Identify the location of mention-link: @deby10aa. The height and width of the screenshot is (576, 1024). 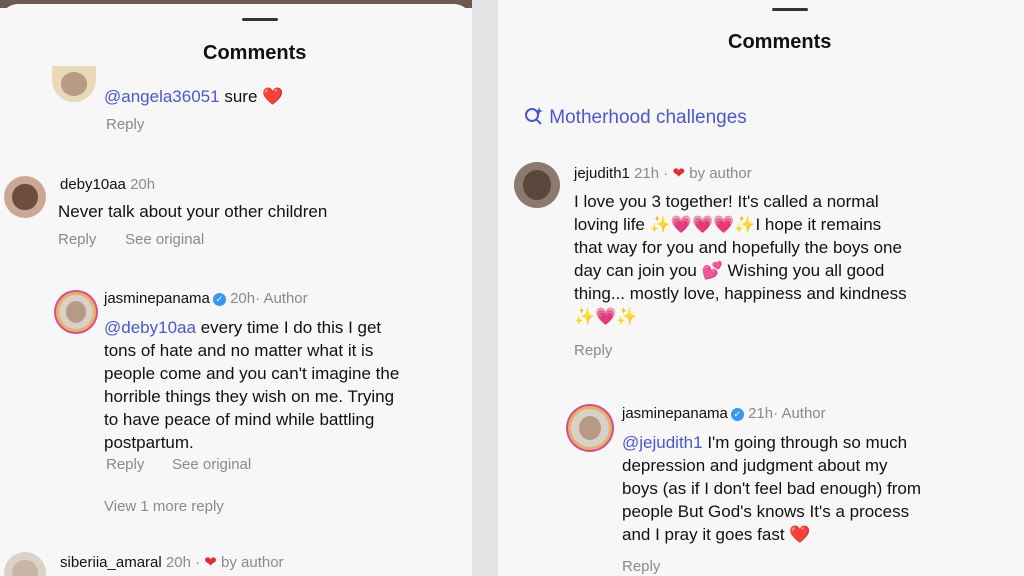
(150, 327).